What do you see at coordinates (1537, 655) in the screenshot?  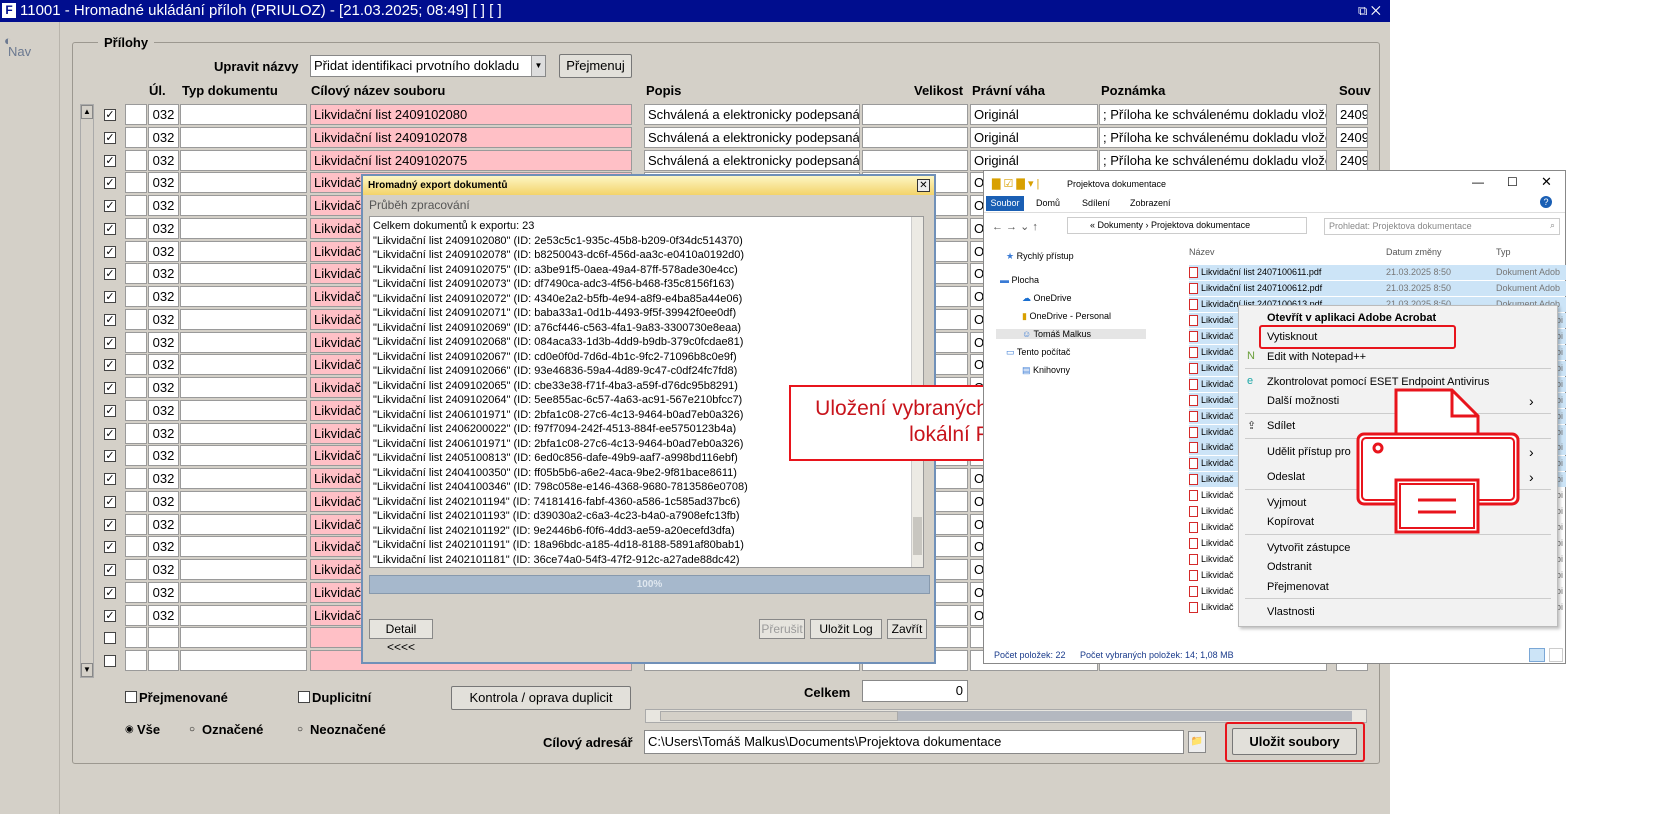 I see `details-view-icon` at bounding box center [1537, 655].